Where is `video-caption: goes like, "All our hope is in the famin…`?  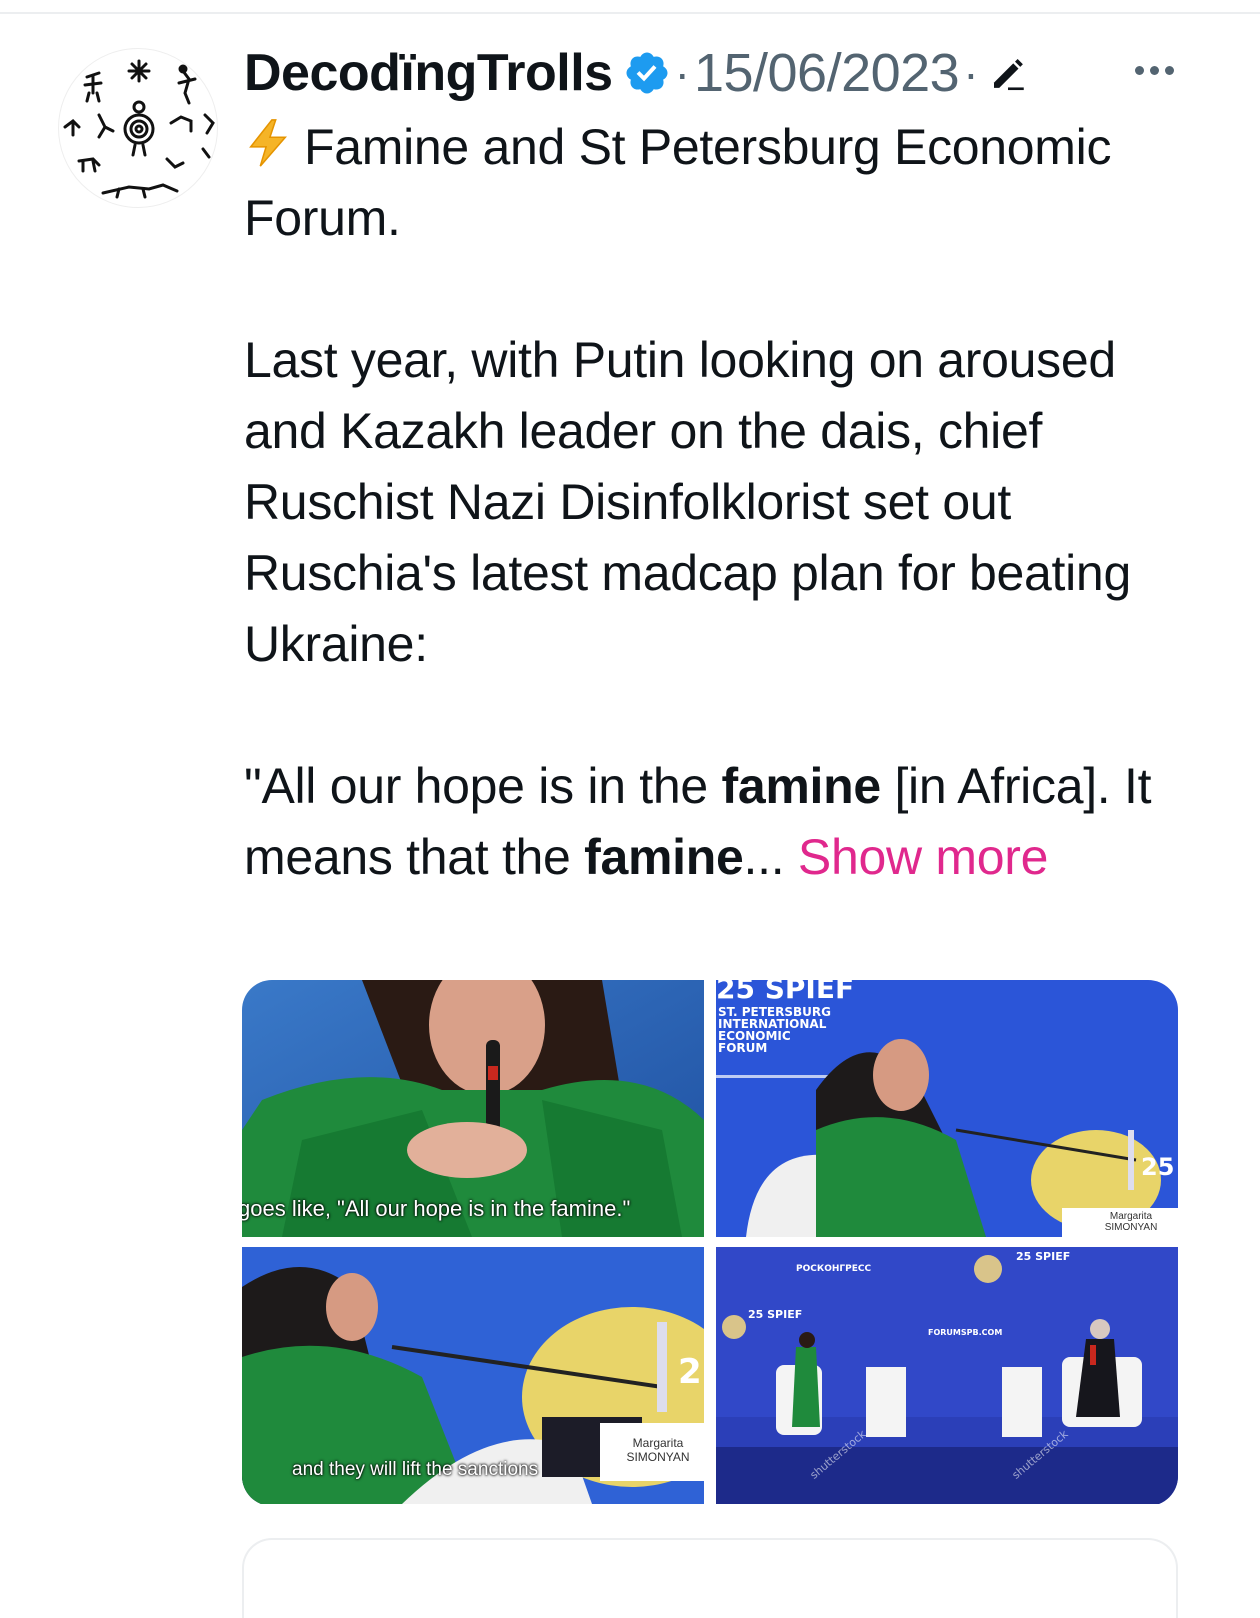 video-caption: goes like, "All our hope is in the famin… is located at coordinates (436, 1208).